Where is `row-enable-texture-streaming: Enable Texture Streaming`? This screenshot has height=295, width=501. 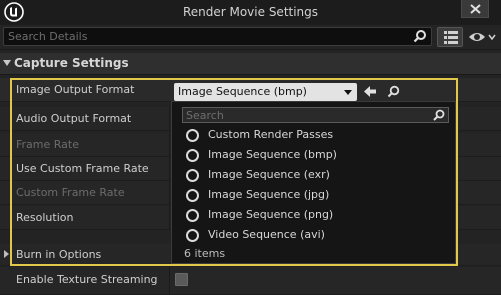
row-enable-texture-streaming: Enable Texture Streaming is located at coordinates (250, 281).